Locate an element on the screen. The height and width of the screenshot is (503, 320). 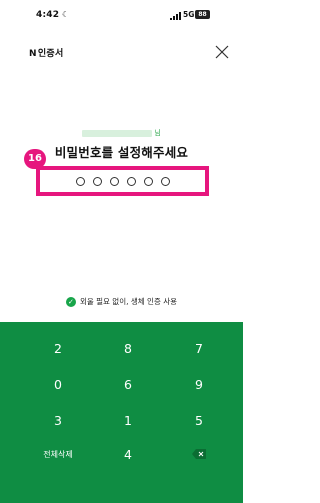
signal-icon is located at coordinates (175, 16).